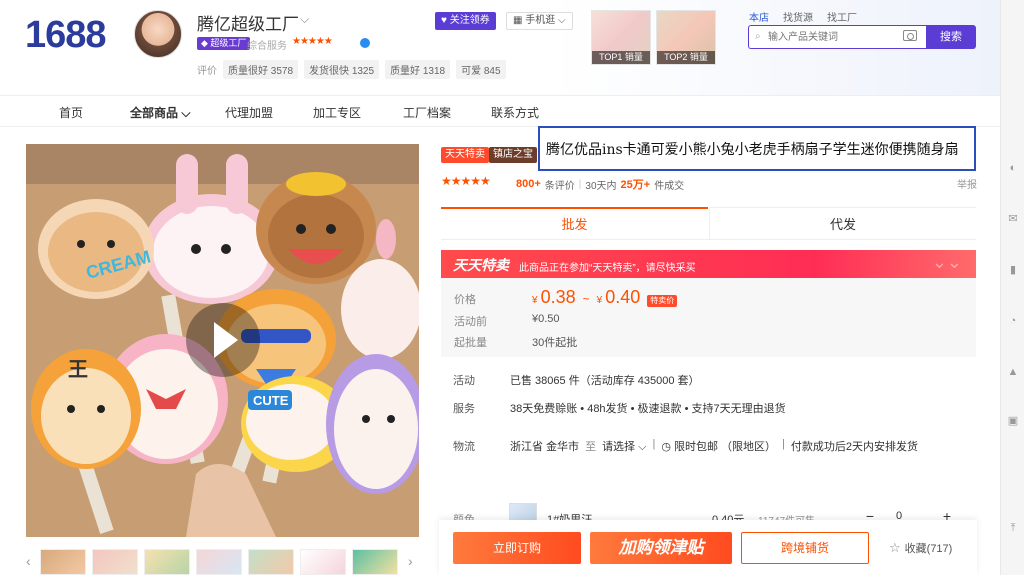  Describe the element at coordinates (1013, 372) in the screenshot. I see `bell-icon: ▲` at that location.